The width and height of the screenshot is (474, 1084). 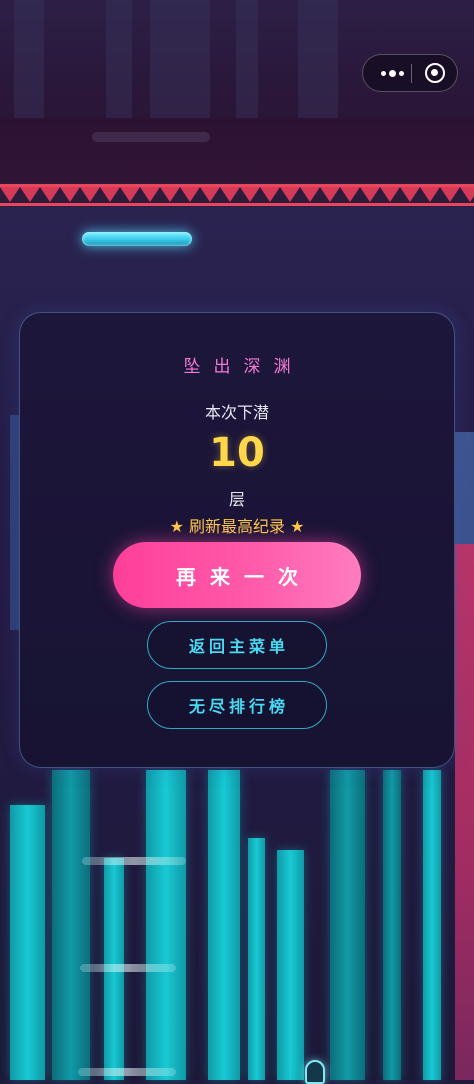 I want to click on more-dots-icon, so click(x=392, y=73).